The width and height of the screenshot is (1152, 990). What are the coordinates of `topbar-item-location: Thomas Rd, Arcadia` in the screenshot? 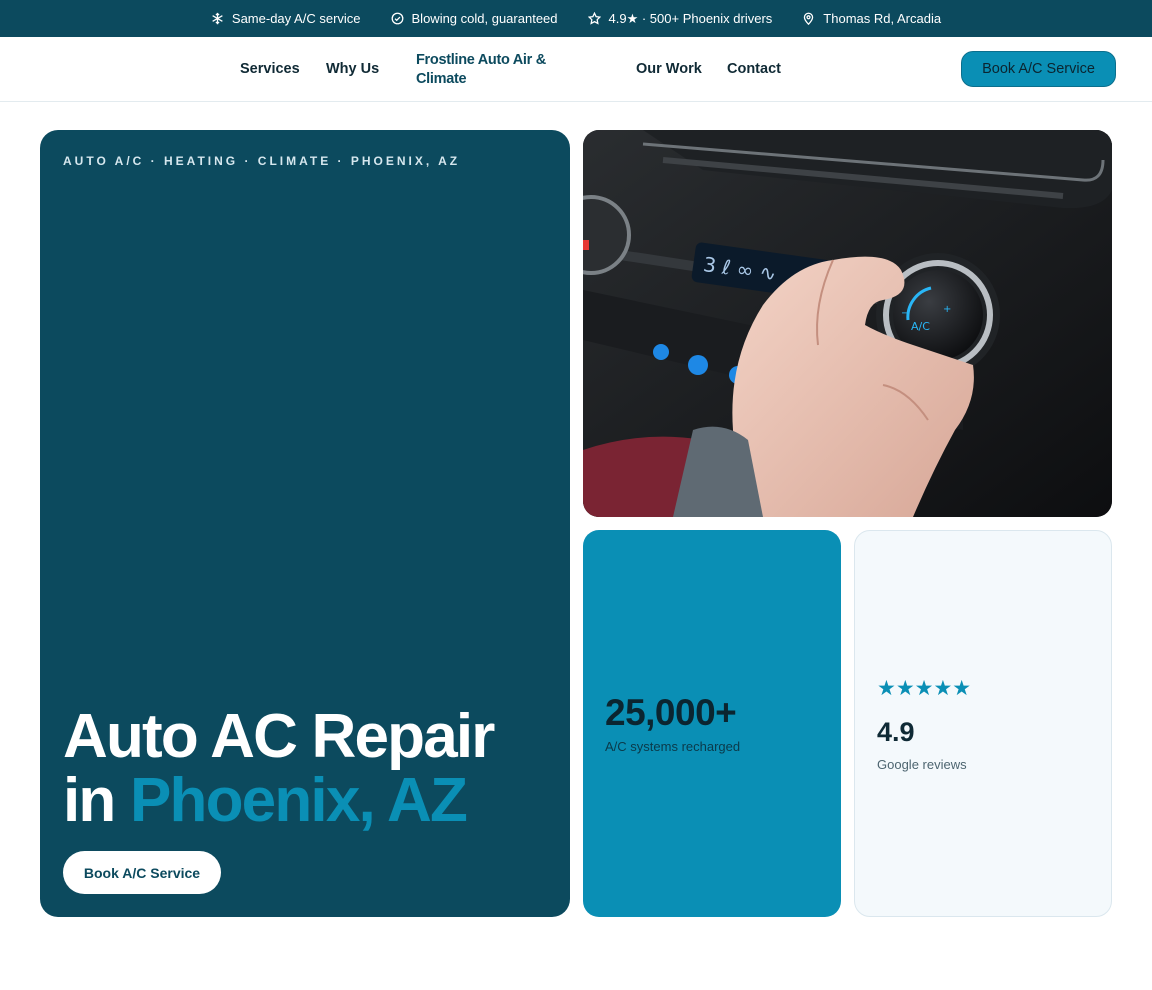 It's located at (871, 18).